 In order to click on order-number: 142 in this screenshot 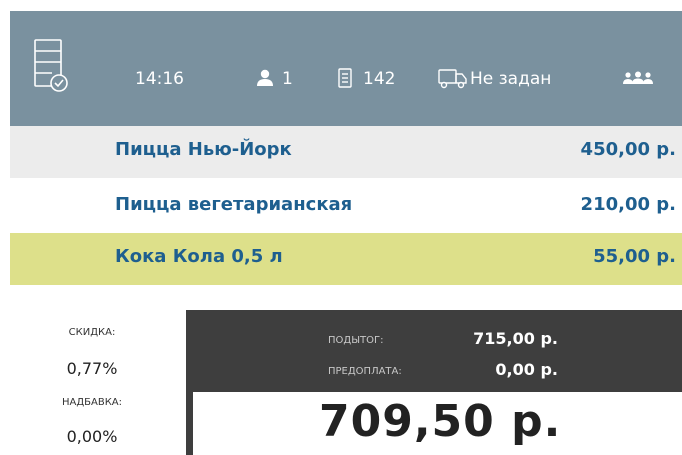, I will do `click(379, 79)`.